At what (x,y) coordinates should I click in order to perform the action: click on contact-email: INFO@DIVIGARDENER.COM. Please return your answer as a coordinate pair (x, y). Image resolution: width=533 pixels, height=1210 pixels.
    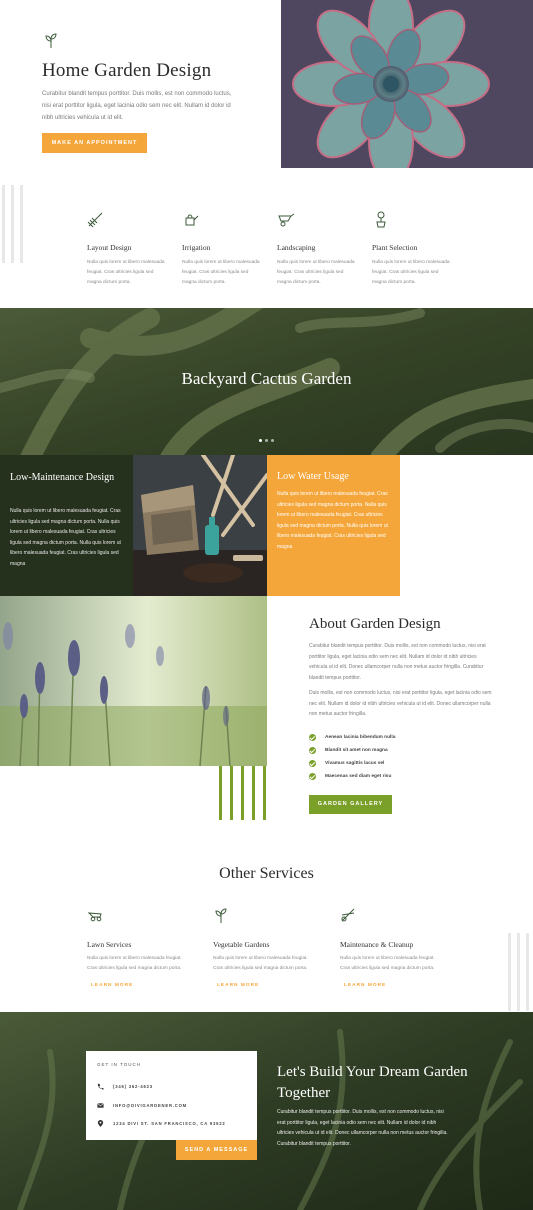
    Looking at the image, I should click on (142, 1105).